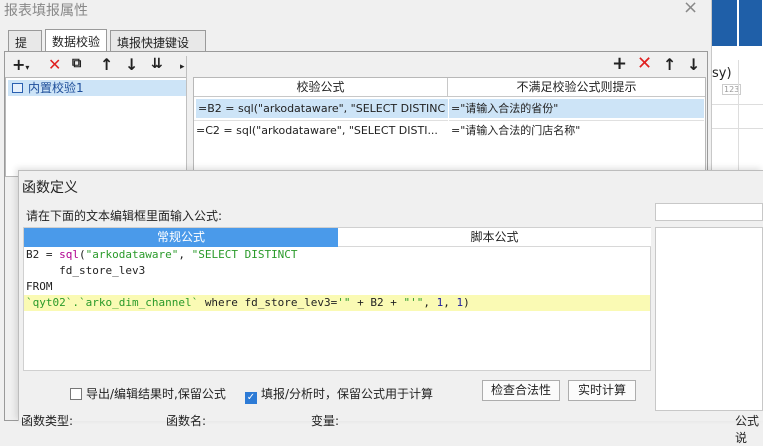 The width and height of the screenshot is (763, 446). Describe the element at coordinates (709, 319) in the screenshot. I see `function-description-panel` at that location.